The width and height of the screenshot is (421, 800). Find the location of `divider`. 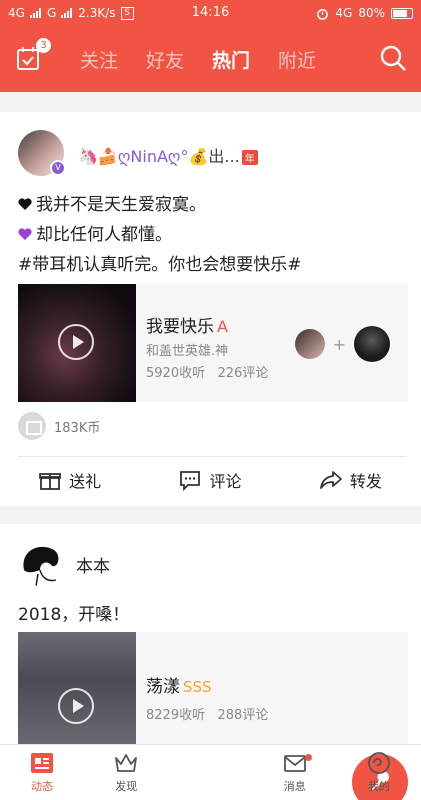

divider is located at coordinates (212, 456).